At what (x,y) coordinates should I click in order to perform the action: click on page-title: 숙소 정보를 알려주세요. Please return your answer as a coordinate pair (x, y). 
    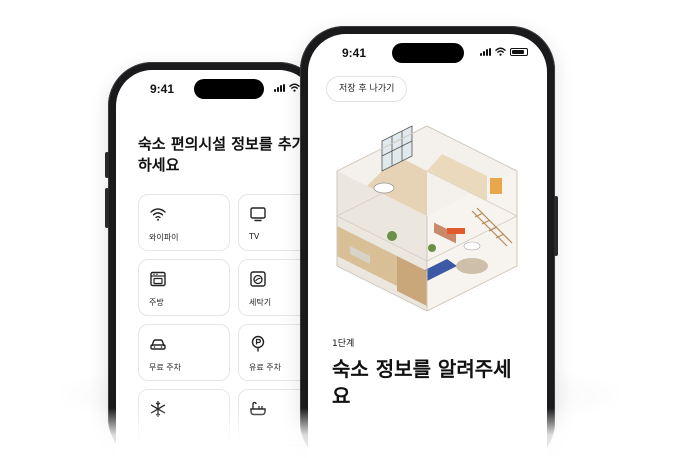
    Looking at the image, I should click on (422, 382).